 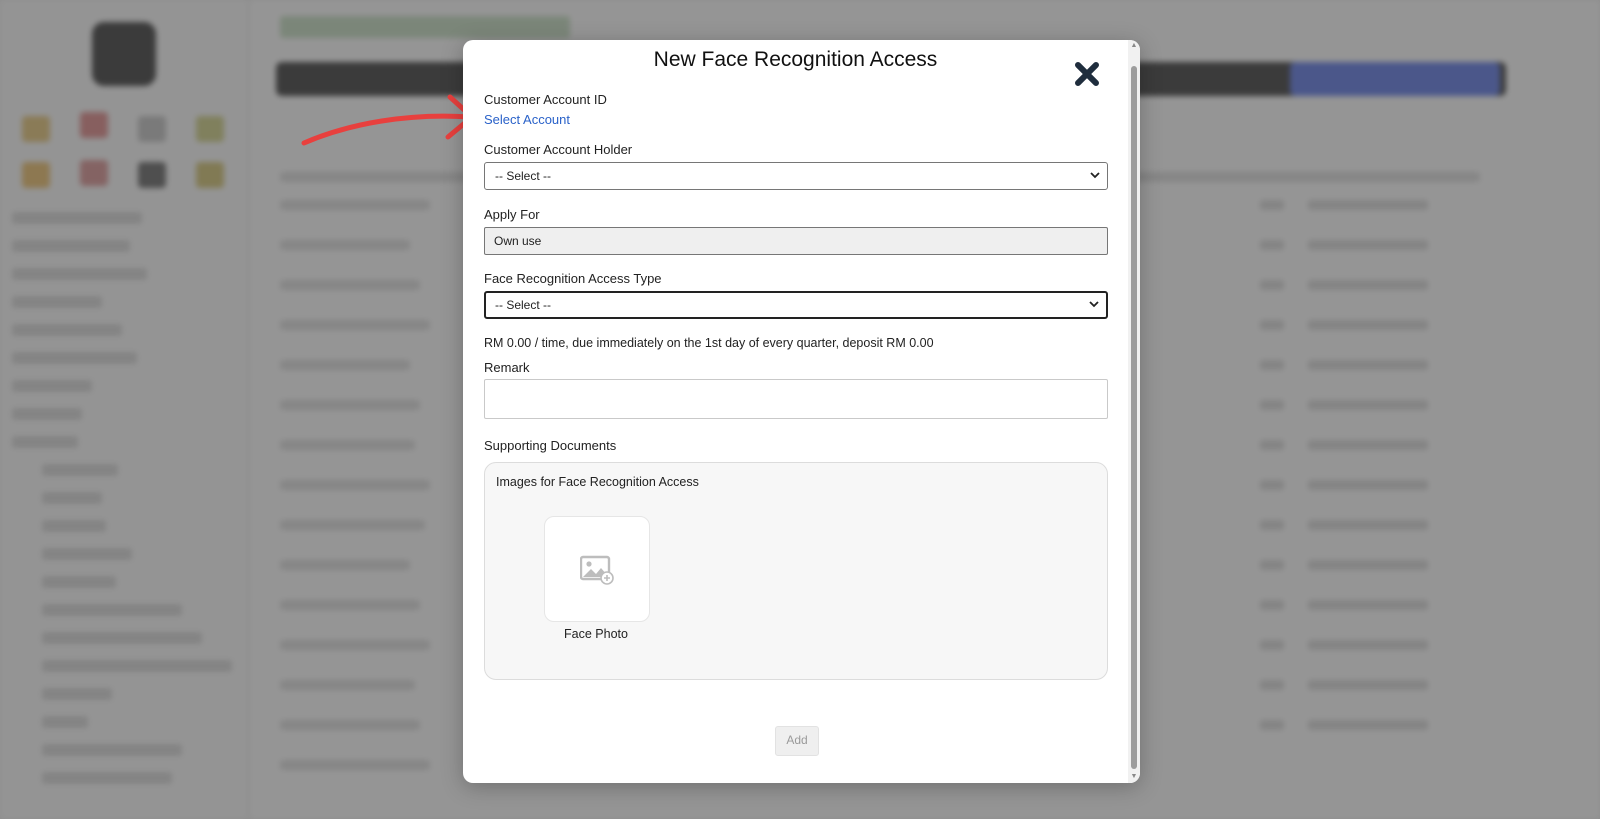 I want to click on select-account-link: Select Account, so click(x=527, y=119).